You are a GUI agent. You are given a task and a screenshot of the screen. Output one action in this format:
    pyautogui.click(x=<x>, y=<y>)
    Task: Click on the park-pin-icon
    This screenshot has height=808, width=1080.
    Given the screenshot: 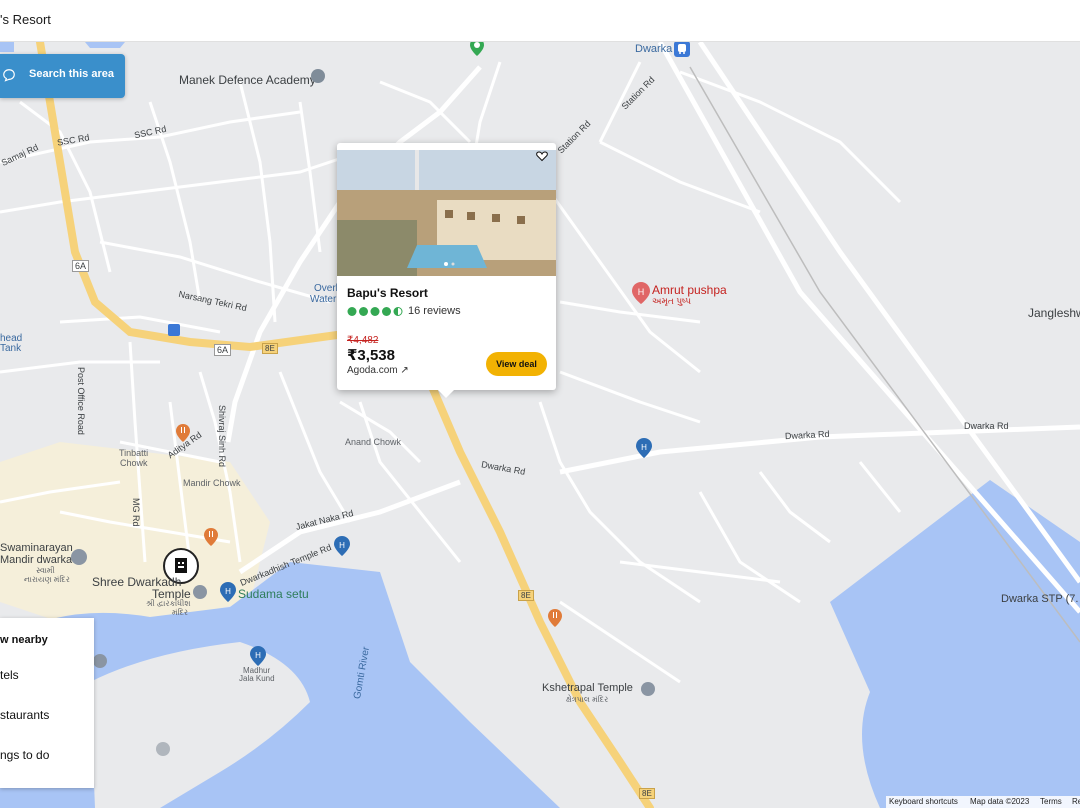 What is the action you would take?
    pyautogui.click(x=477, y=51)
    